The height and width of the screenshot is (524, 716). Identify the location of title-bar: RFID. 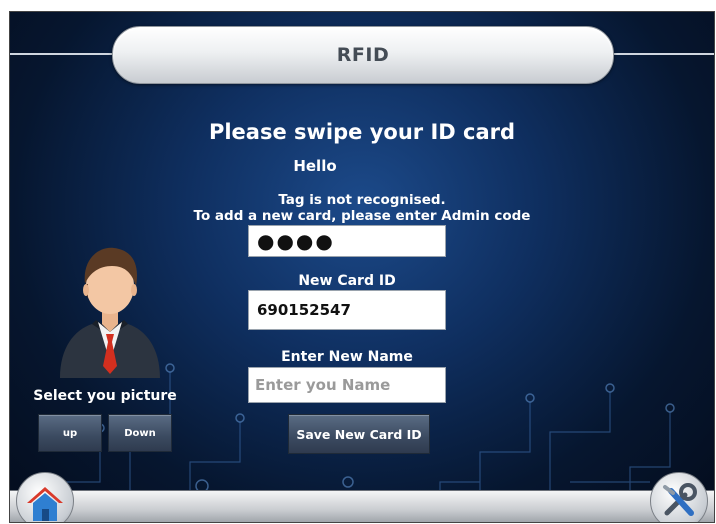
(363, 55).